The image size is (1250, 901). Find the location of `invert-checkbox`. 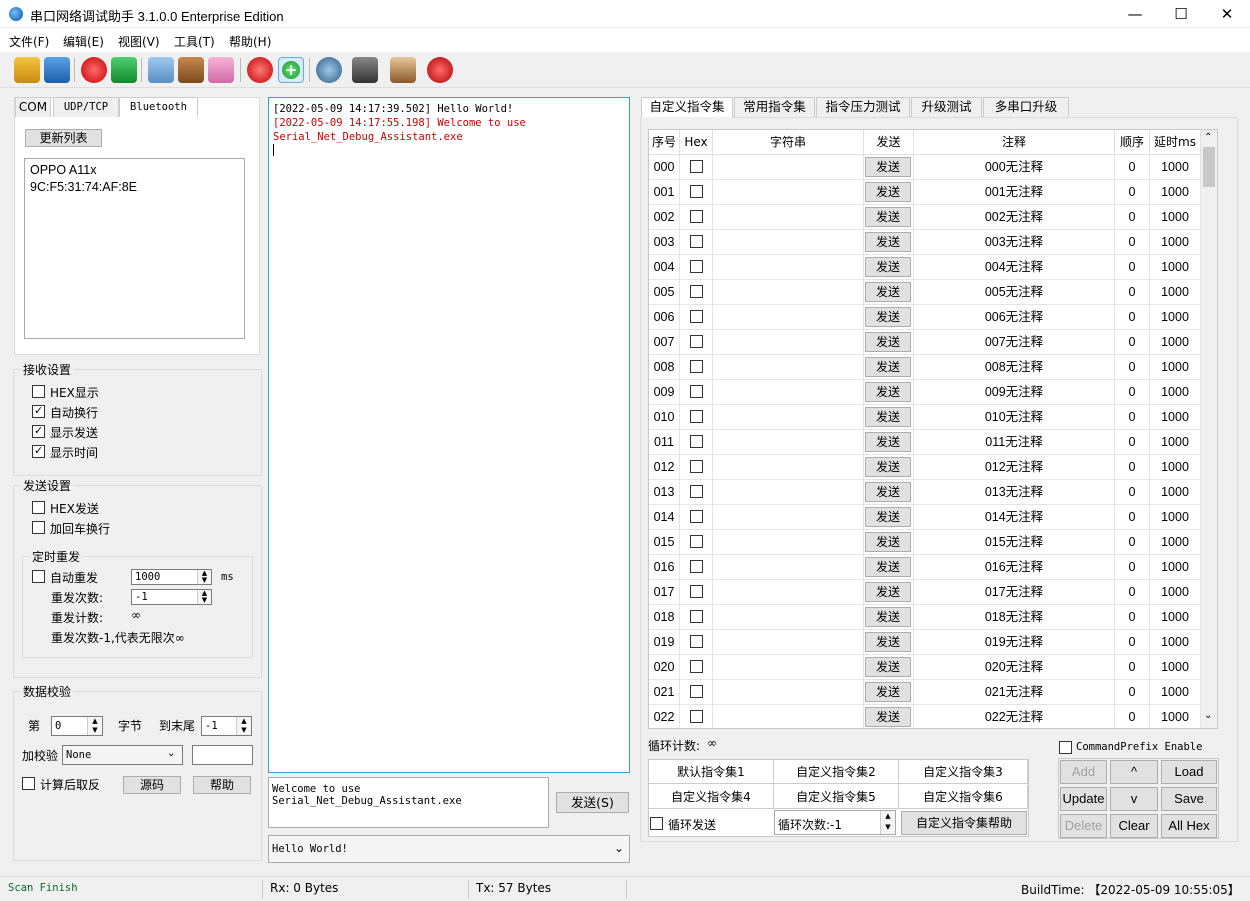

invert-checkbox is located at coordinates (28, 783).